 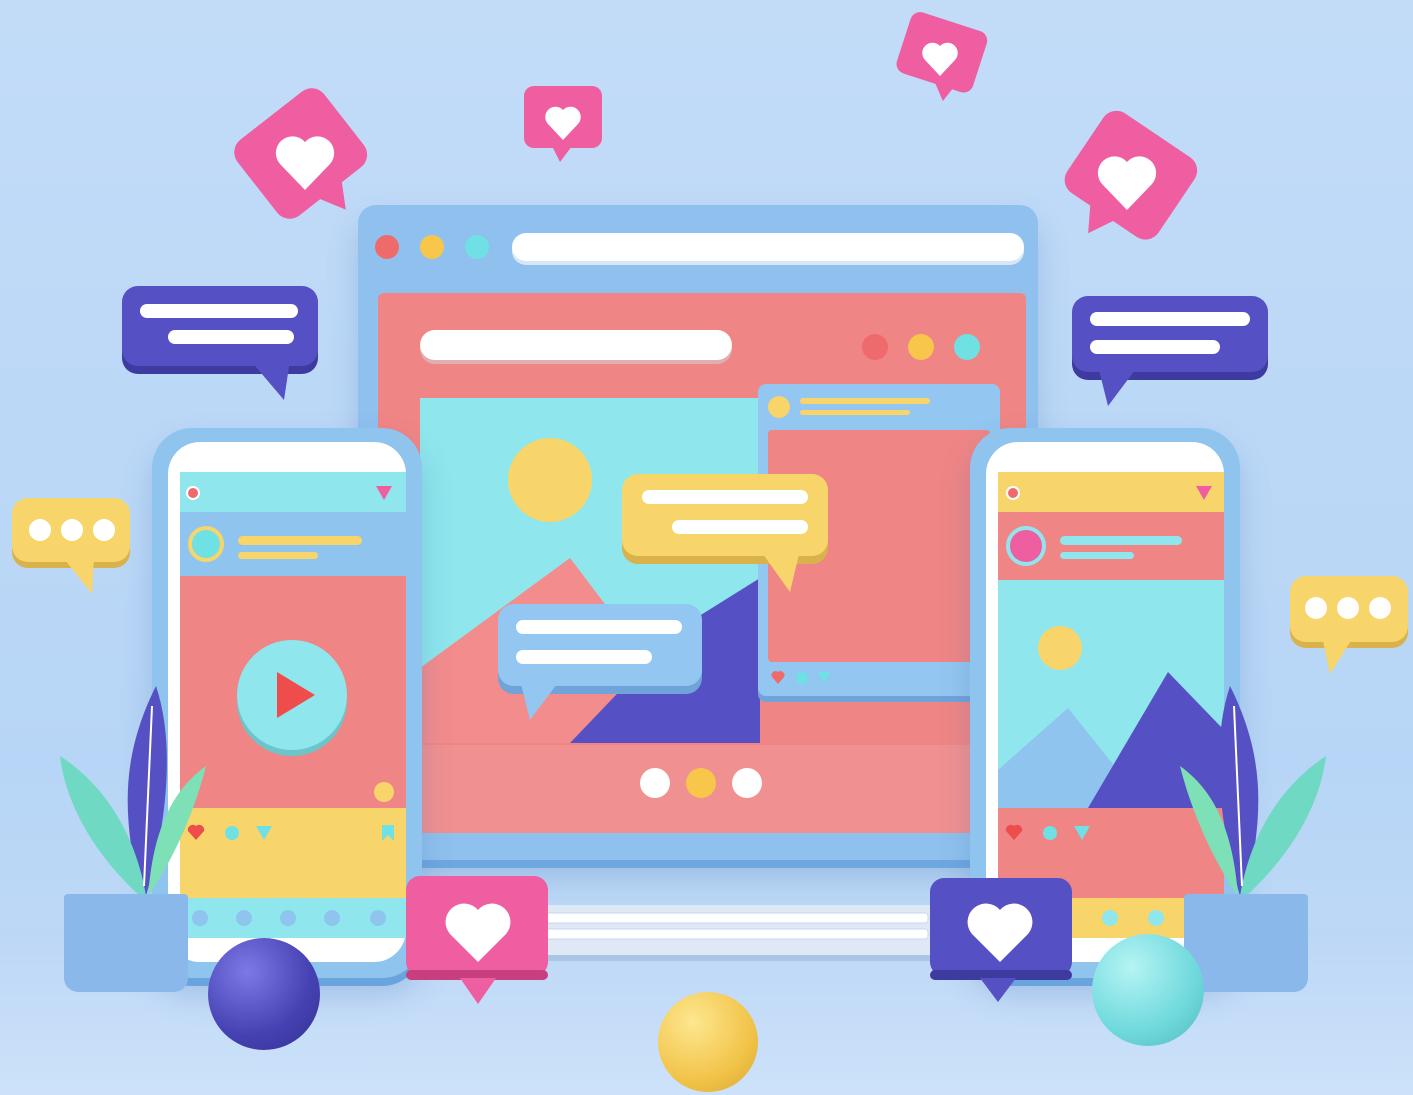 What do you see at coordinates (126, 943) in the screenshot?
I see `plant-pot-left` at bounding box center [126, 943].